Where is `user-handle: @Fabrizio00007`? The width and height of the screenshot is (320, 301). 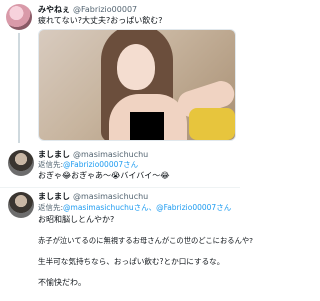
user-handle: @Fabrizio00007 is located at coordinates (105, 9).